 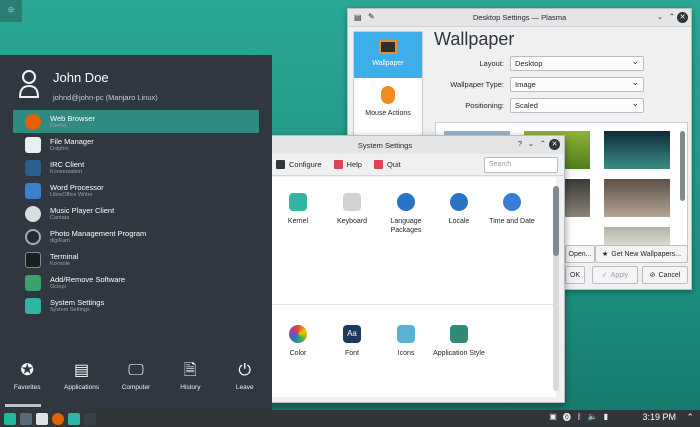 I want to click on tab-label: Applications, so click(x=82, y=387).